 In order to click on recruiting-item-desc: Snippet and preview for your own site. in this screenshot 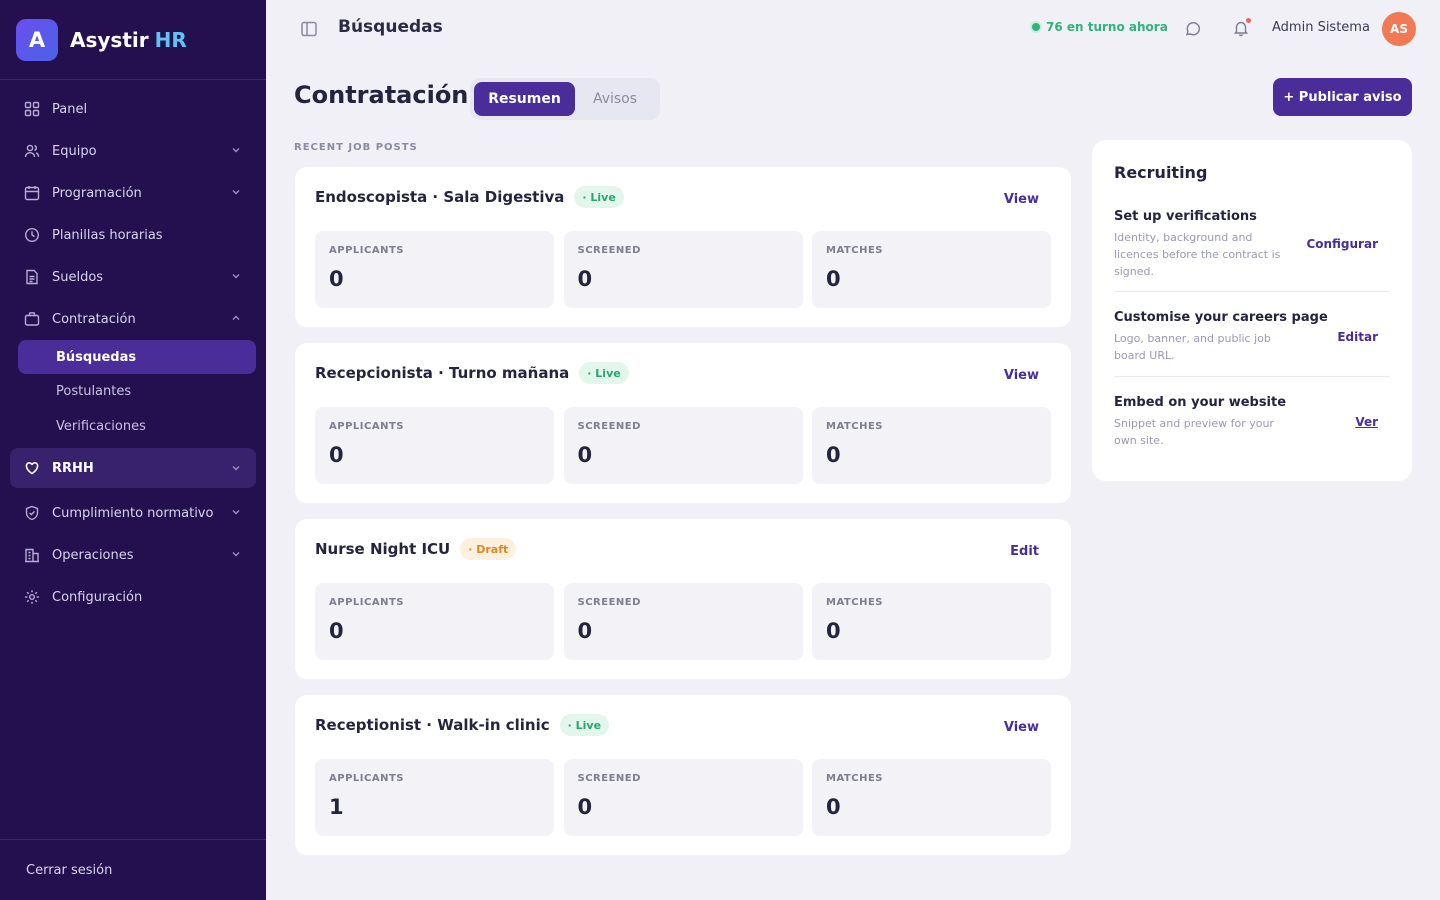, I will do `click(1194, 432)`.